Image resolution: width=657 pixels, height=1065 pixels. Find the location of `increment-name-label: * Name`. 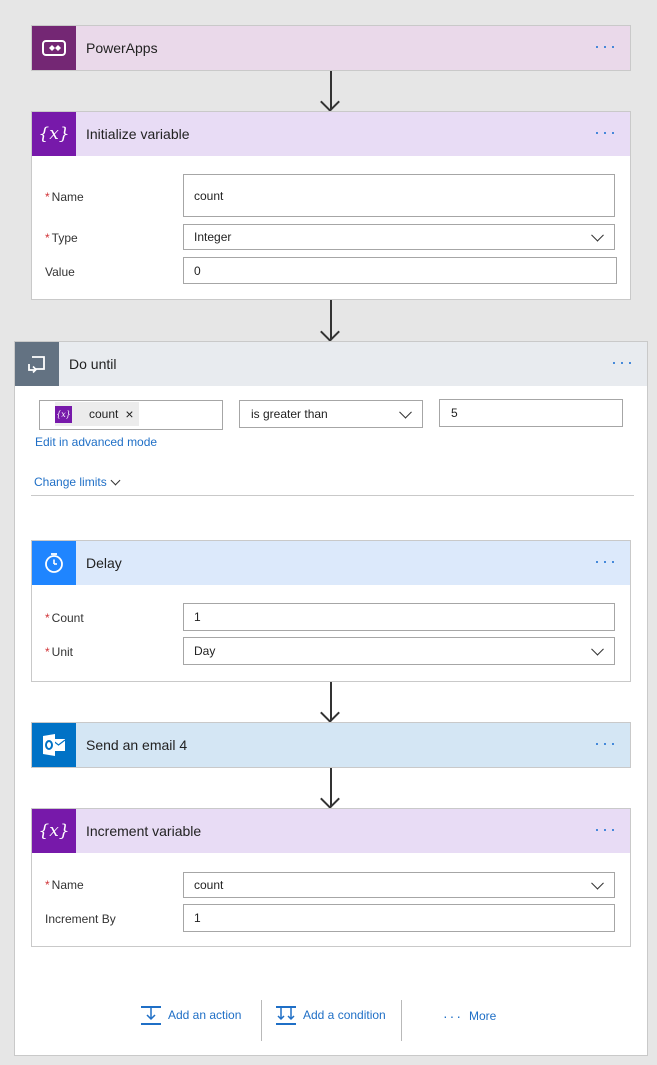

increment-name-label: * Name is located at coordinates (64, 885).